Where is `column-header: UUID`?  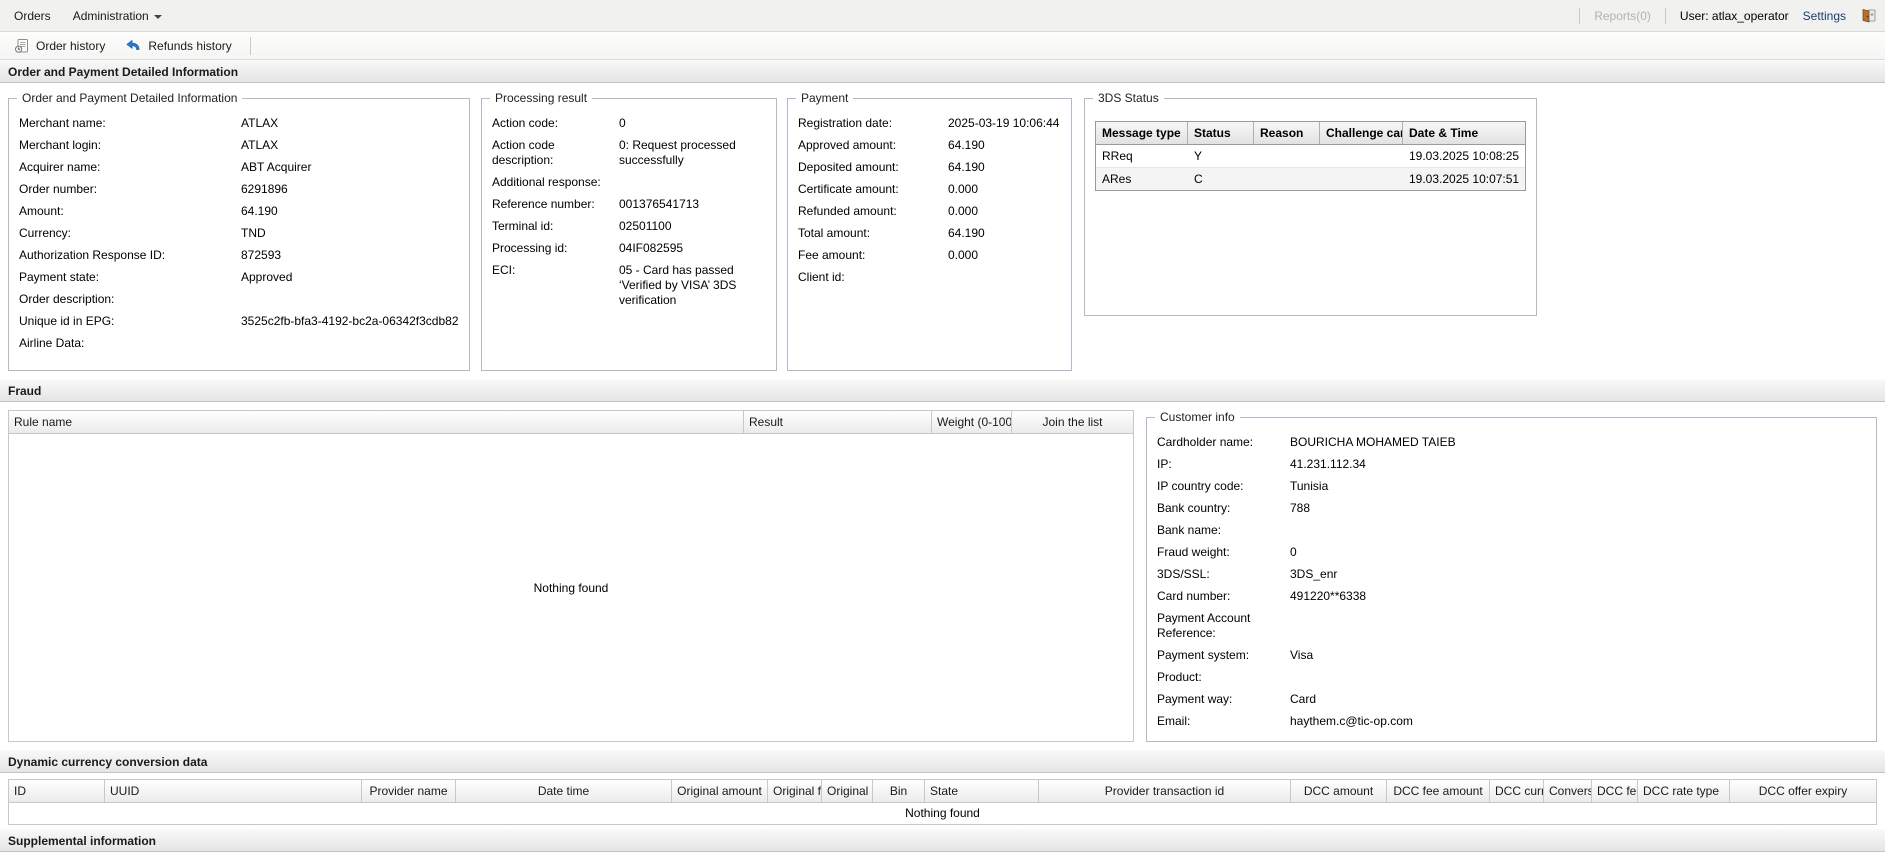
column-header: UUID is located at coordinates (233, 791).